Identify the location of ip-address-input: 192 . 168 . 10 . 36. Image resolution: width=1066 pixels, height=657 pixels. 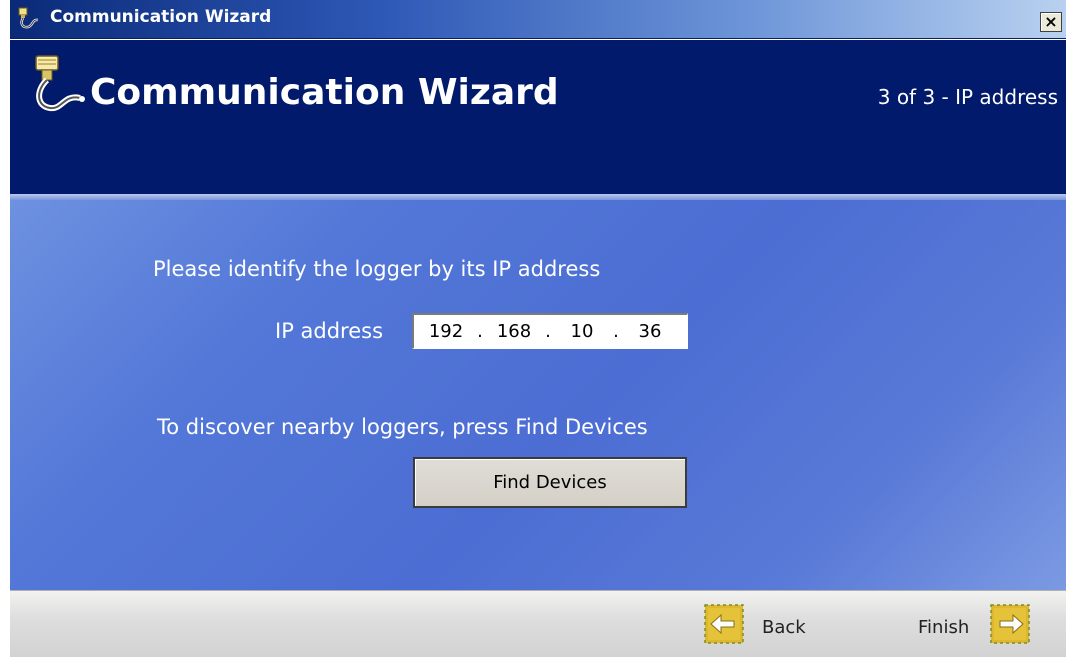
(550, 331).